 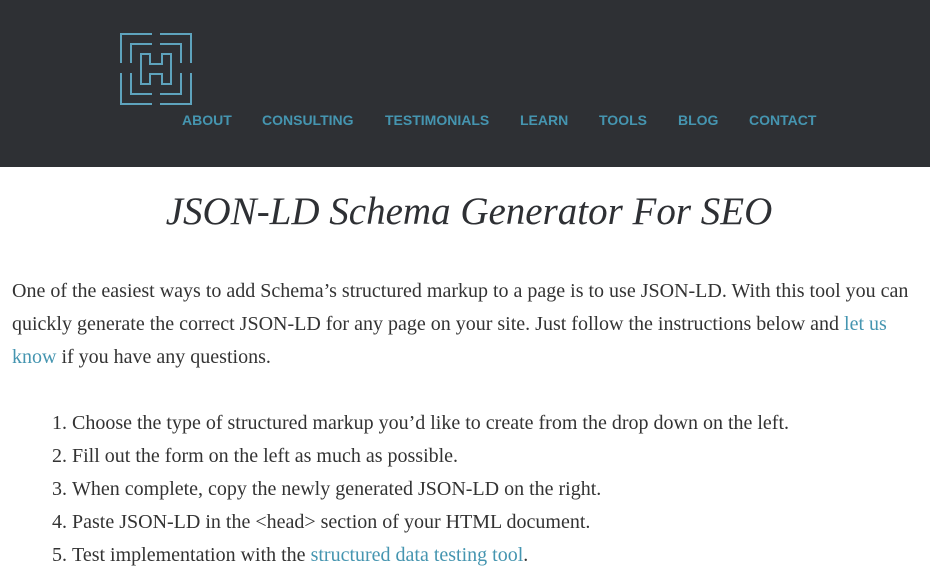 I want to click on step-text: Test implementation with the, so click(x=191, y=555).